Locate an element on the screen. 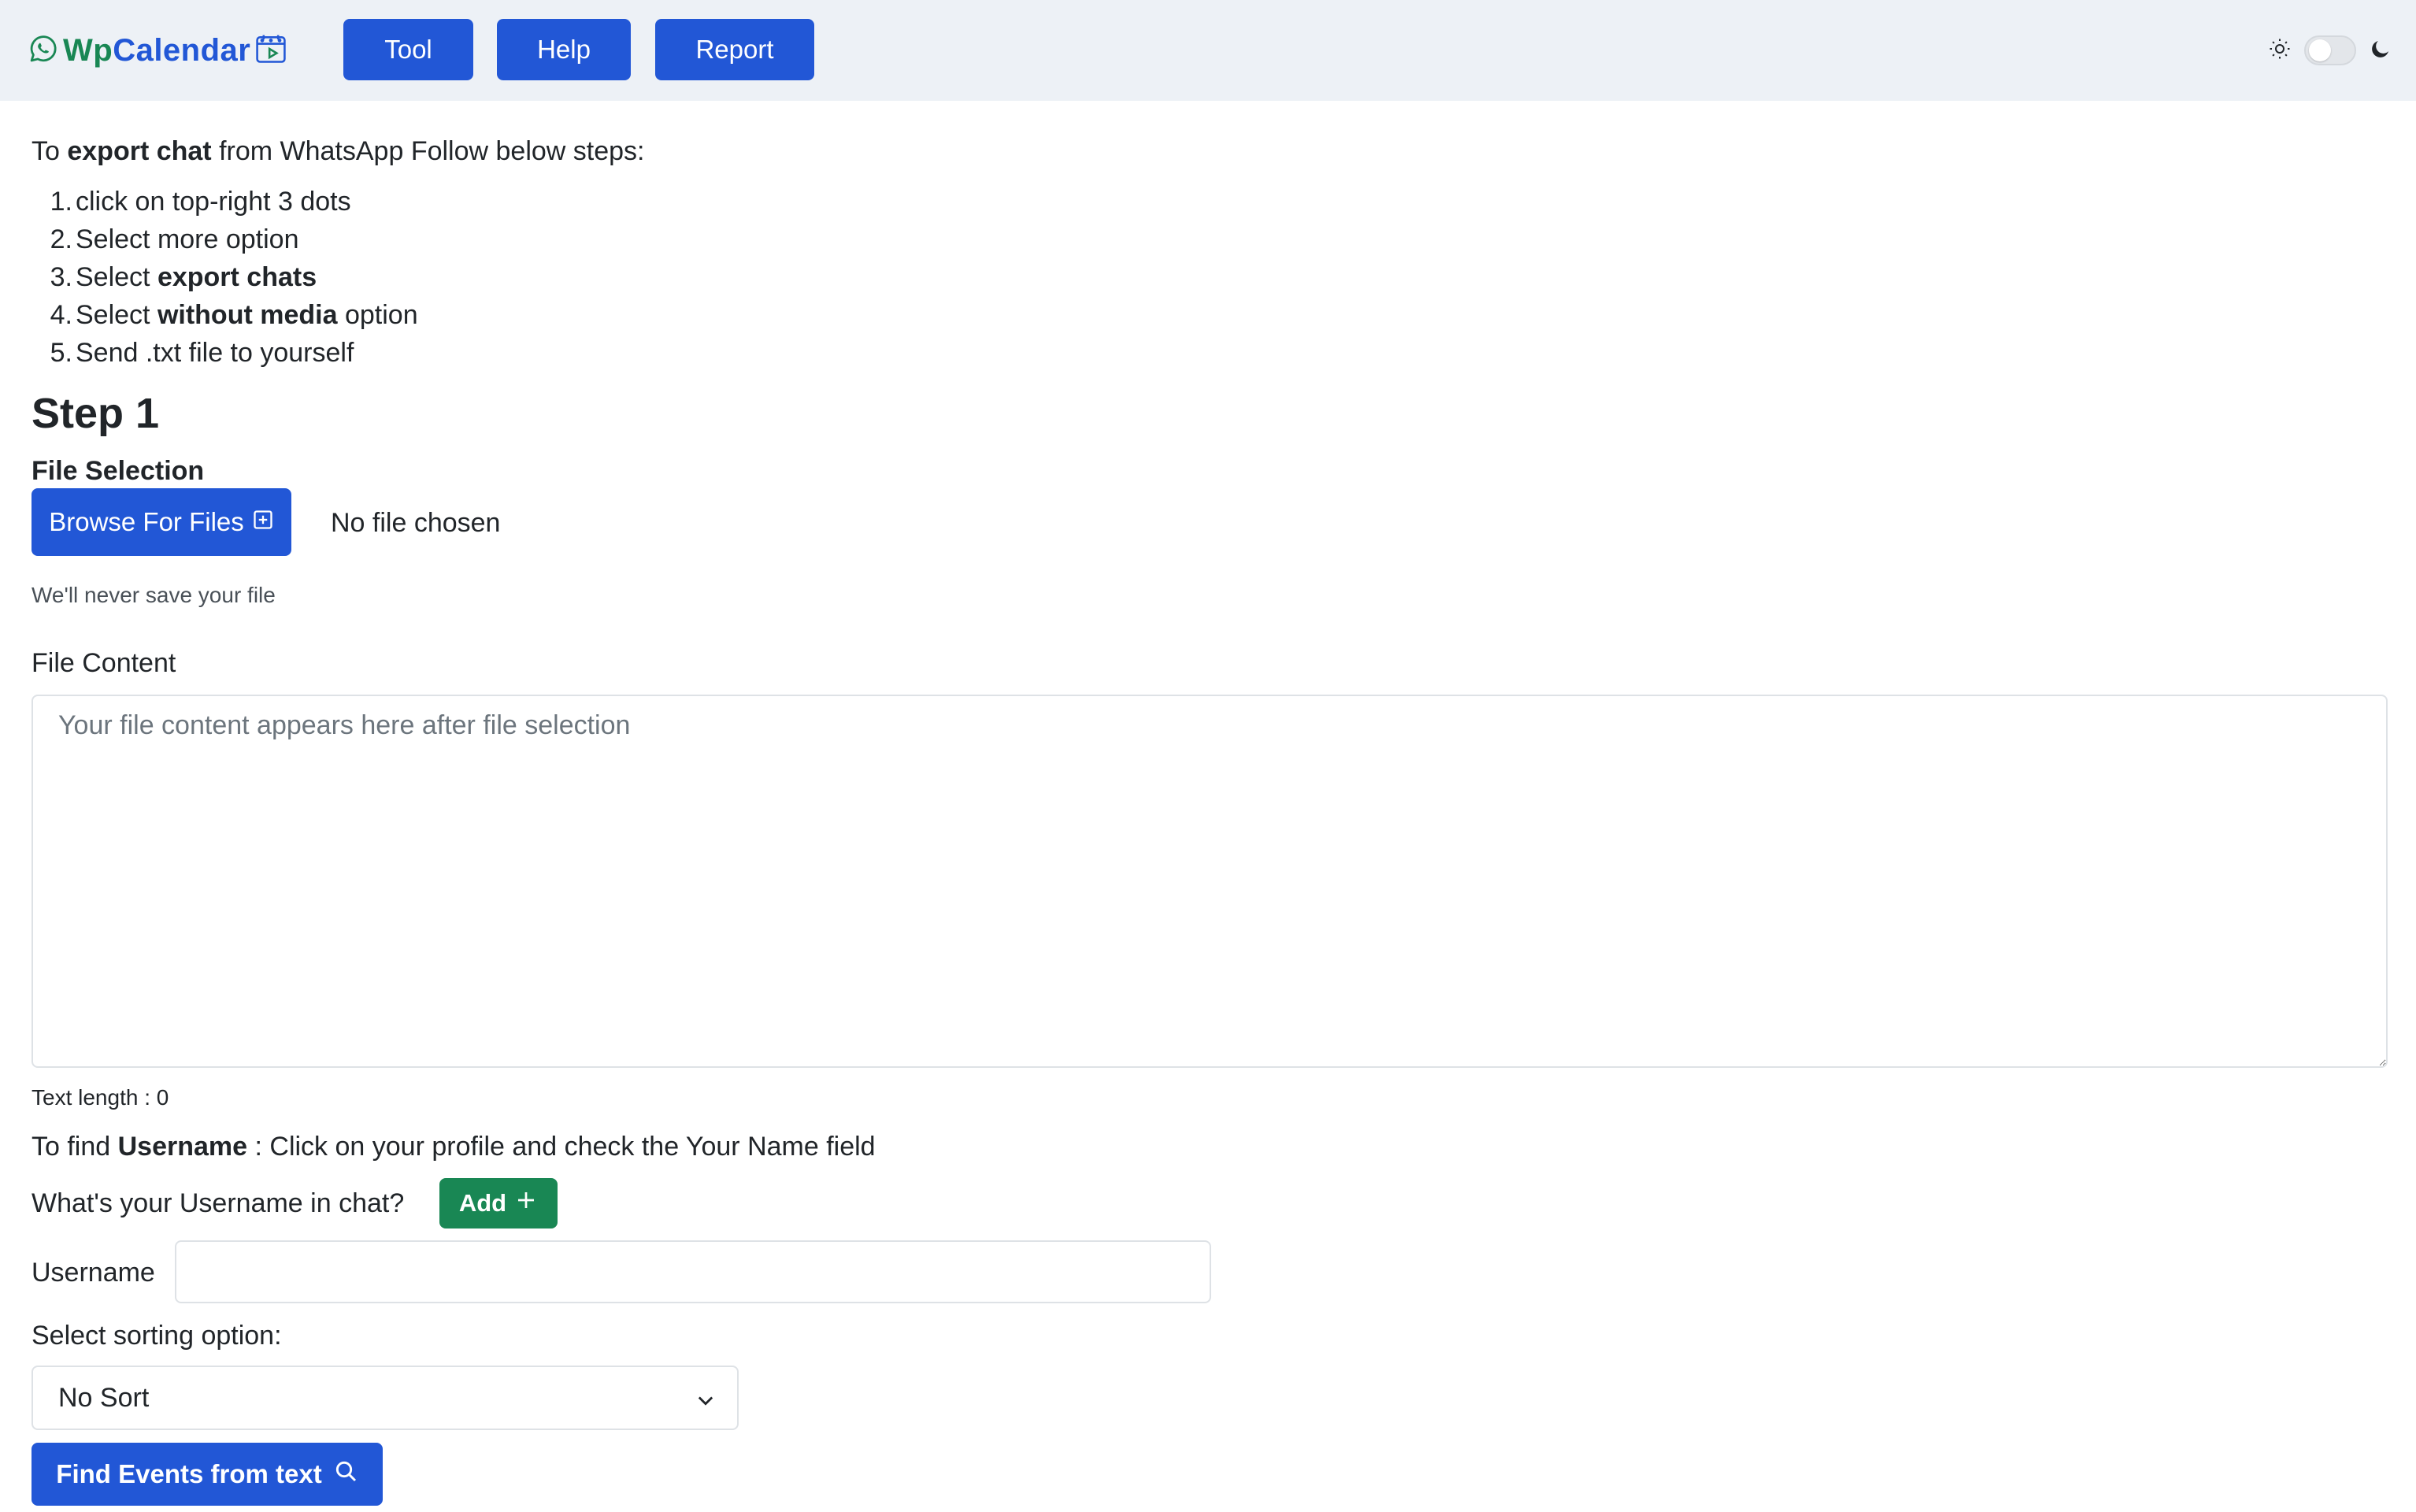 The image size is (2416, 1512). chevron-down-icon is located at coordinates (706, 1403).